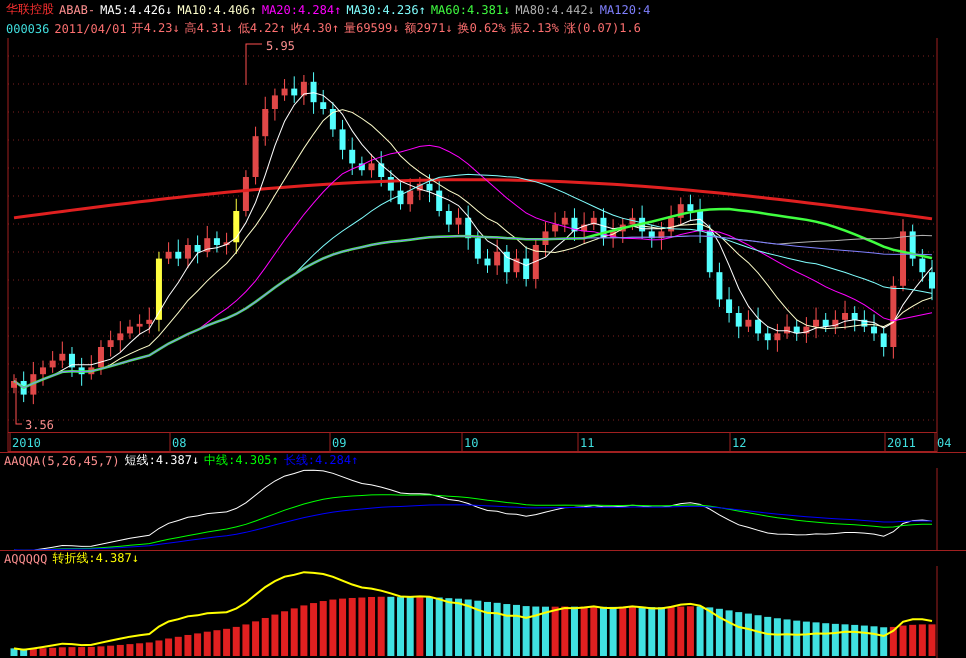  I want to click on quote-field: 振2.13%, so click(534, 28).